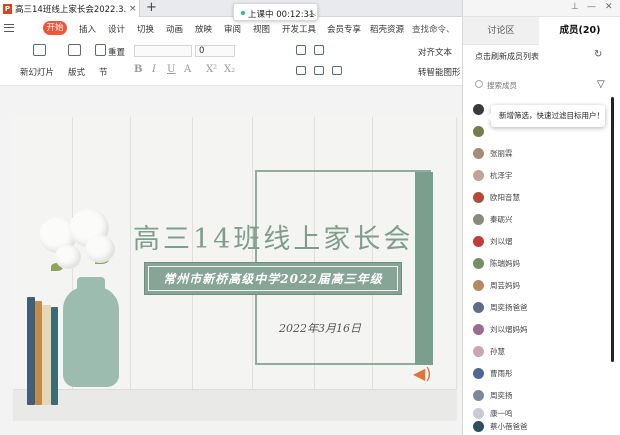 The width and height of the screenshot is (620, 435). I want to click on superscript-button: X², so click(211, 69).